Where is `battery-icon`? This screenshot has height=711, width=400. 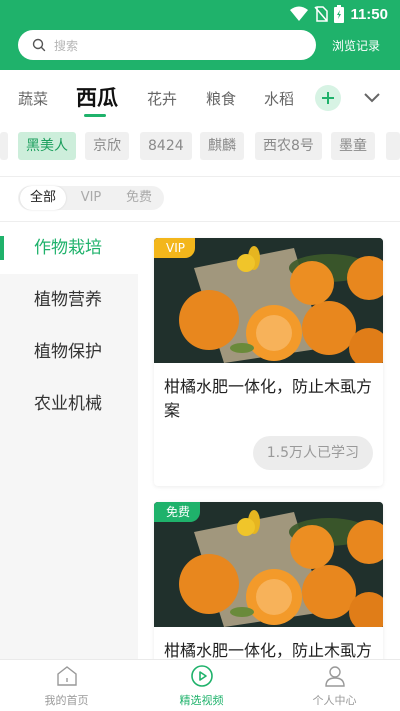 battery-icon is located at coordinates (339, 14).